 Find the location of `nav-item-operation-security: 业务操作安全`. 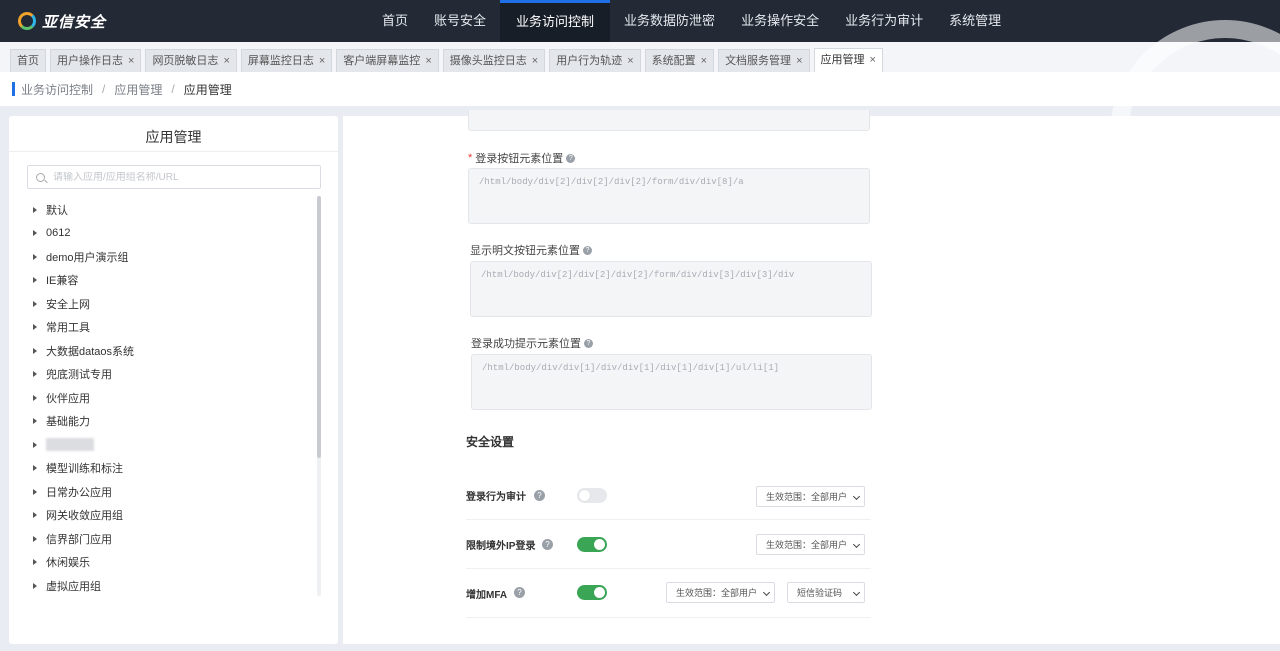

nav-item-operation-security: 业务操作安全 is located at coordinates (780, 21).